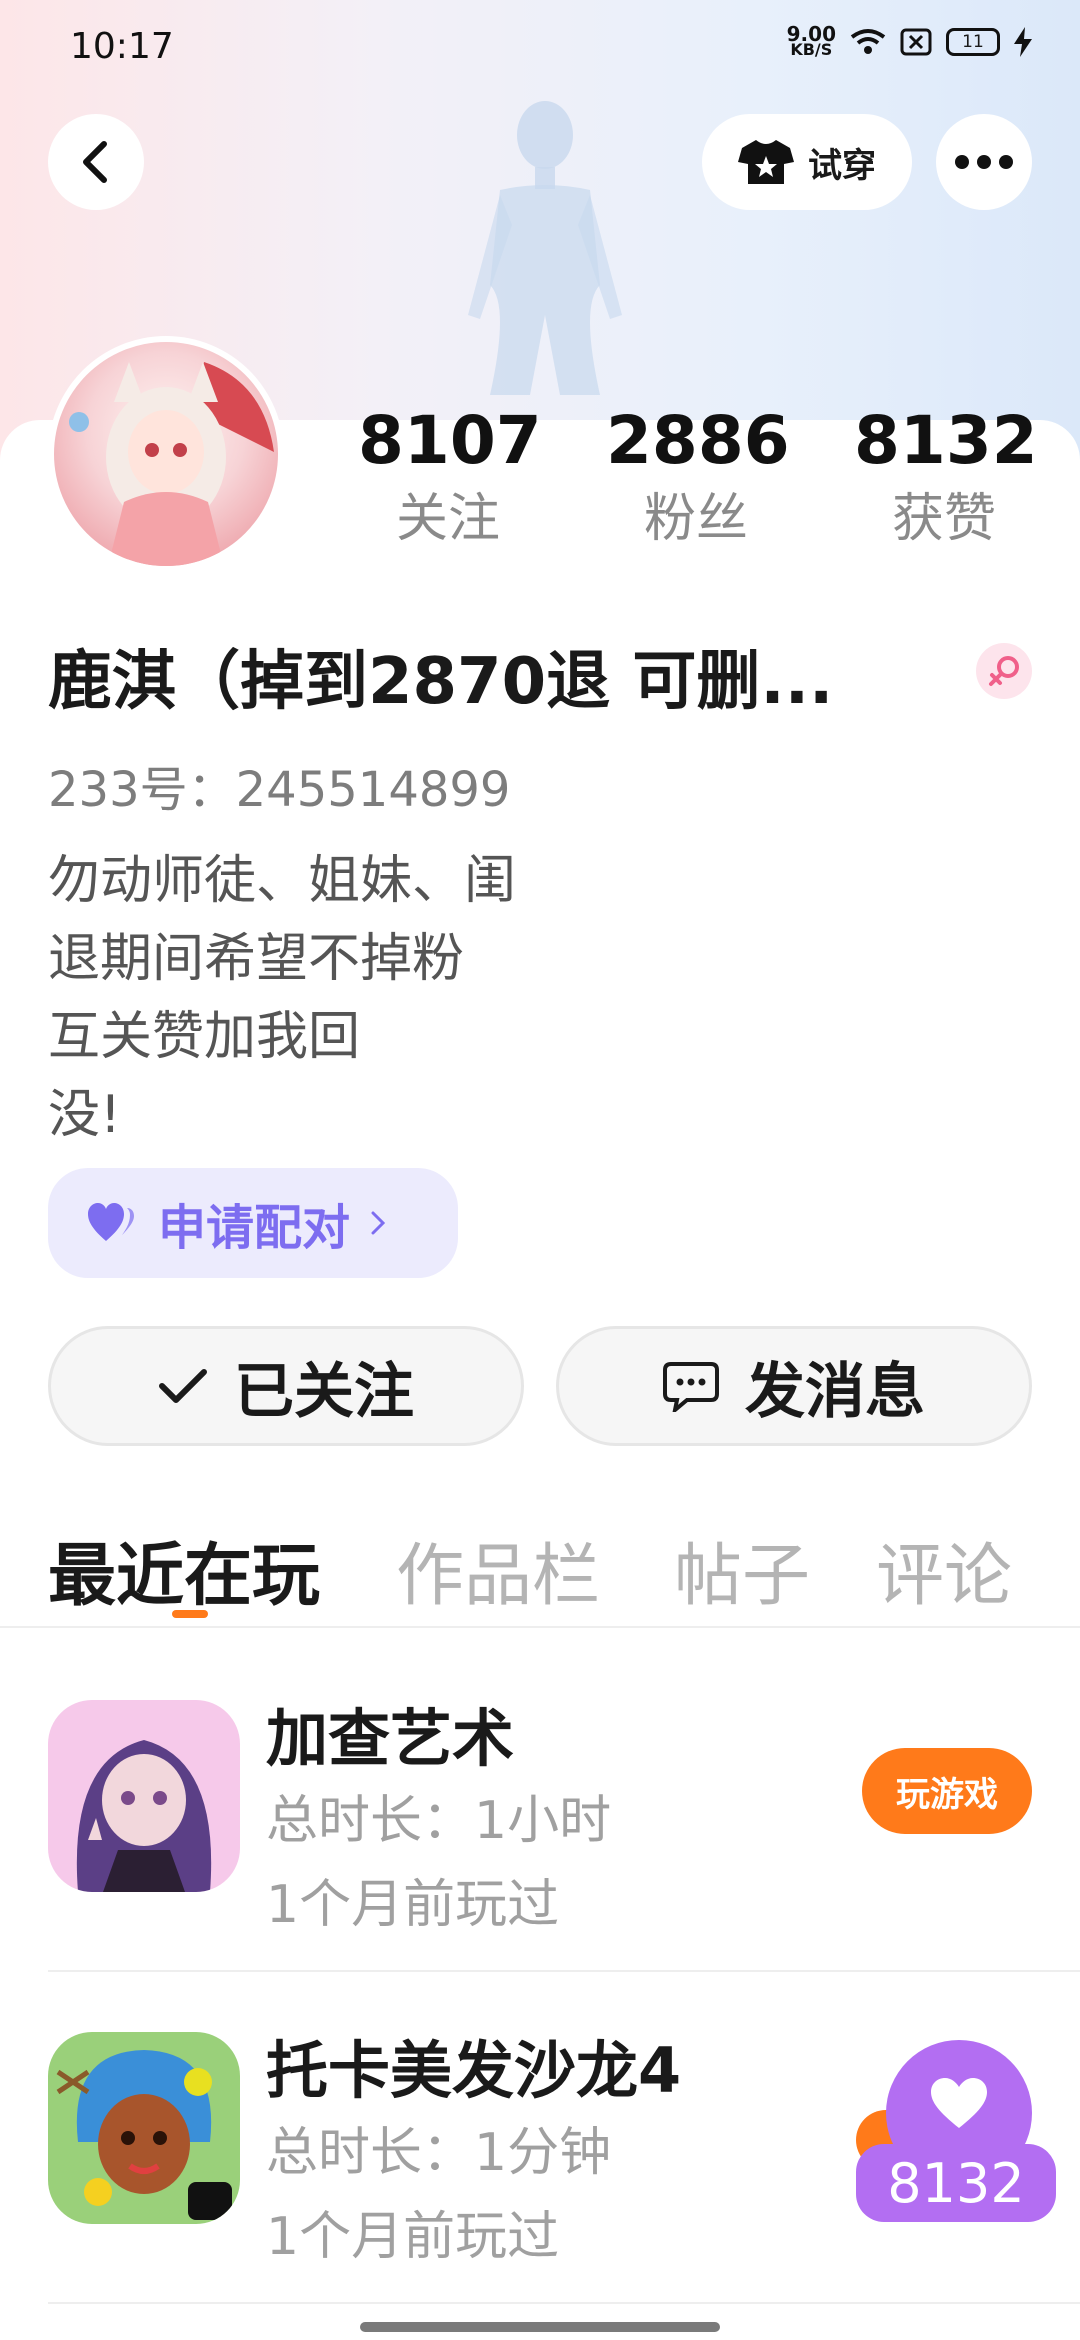  I want to click on check-icon, so click(183, 1386).